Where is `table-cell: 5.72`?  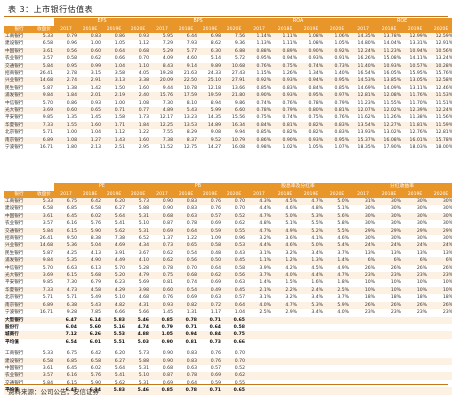
table-cell: 5.72 is located at coordinates (234, 59).